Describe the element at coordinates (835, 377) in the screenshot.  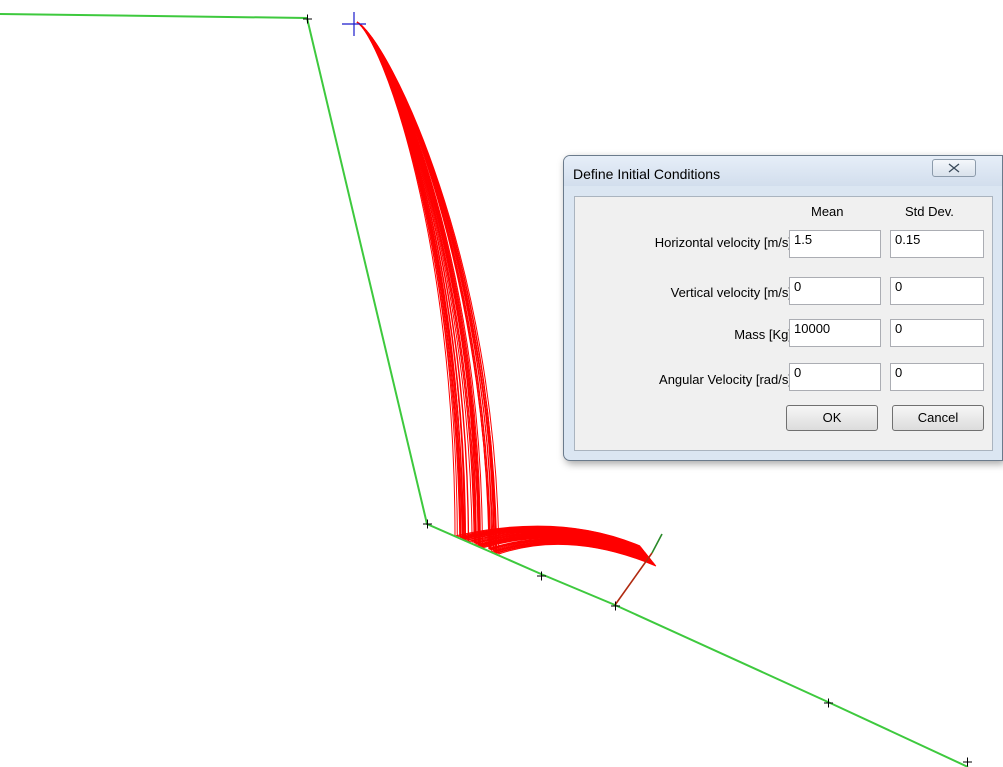
I see `angular-velocity-mean-input: 0` at that location.